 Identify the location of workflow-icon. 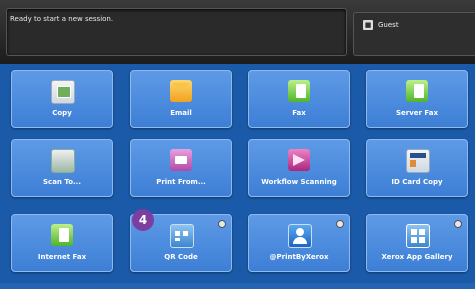
(299, 160).